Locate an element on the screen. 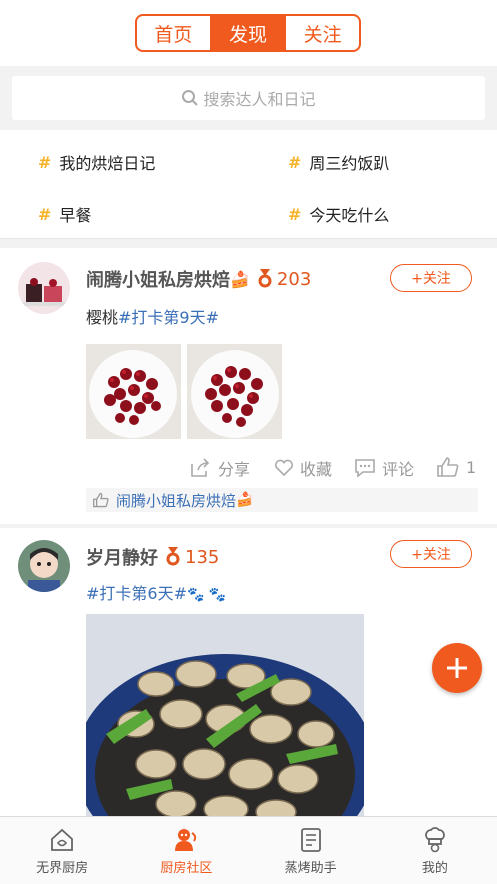  share-label: 分享 is located at coordinates (234, 469).